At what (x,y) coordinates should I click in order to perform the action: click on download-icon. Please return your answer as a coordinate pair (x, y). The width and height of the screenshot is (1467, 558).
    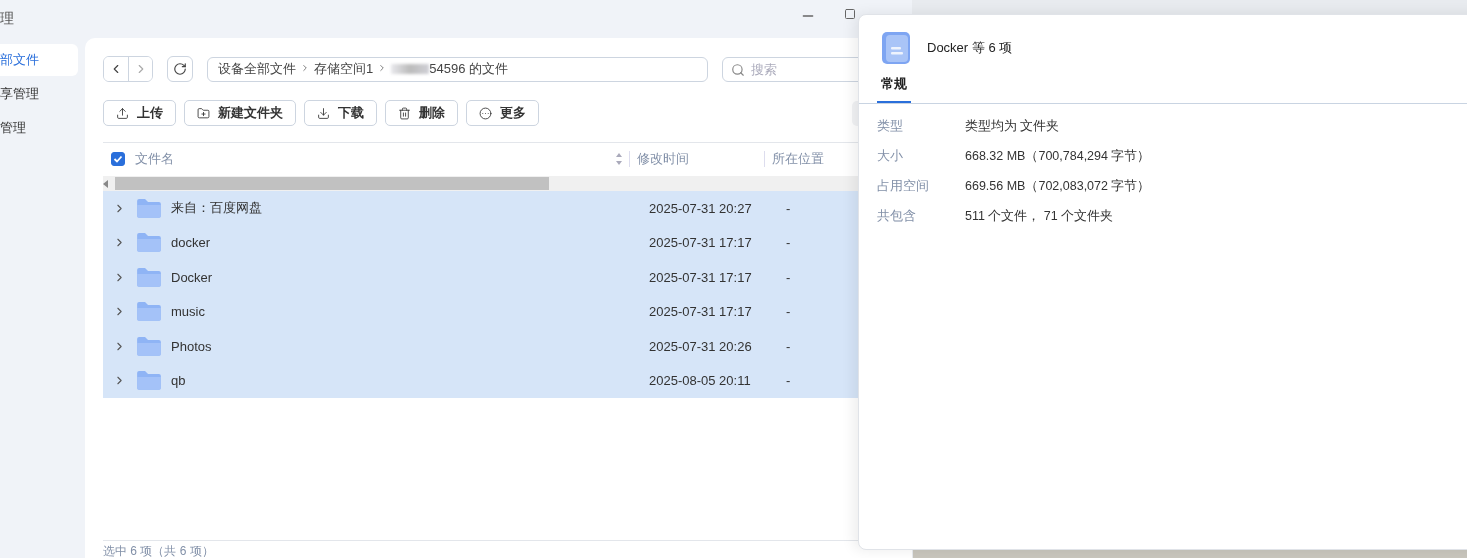
    Looking at the image, I should click on (323, 113).